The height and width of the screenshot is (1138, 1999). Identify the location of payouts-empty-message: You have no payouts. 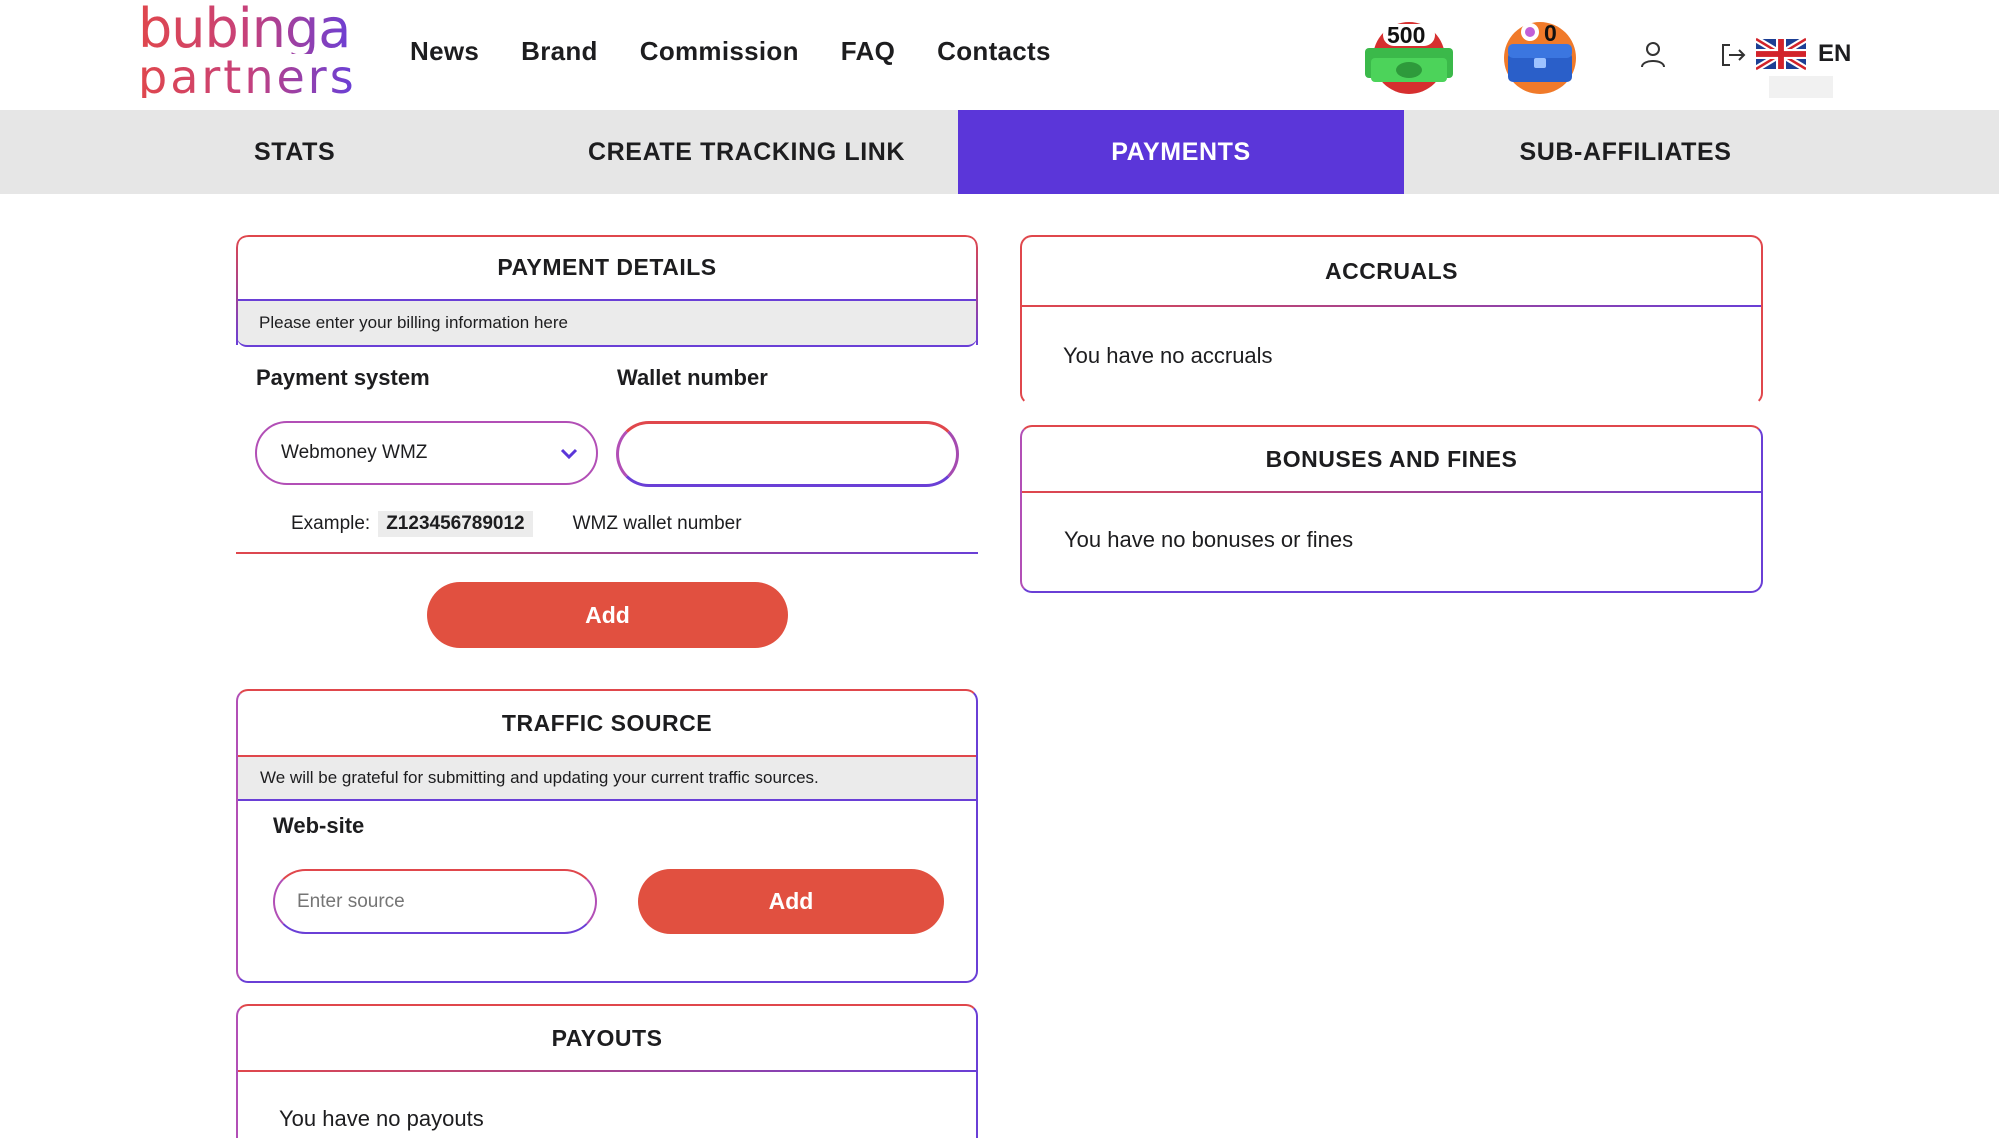
(381, 1118).